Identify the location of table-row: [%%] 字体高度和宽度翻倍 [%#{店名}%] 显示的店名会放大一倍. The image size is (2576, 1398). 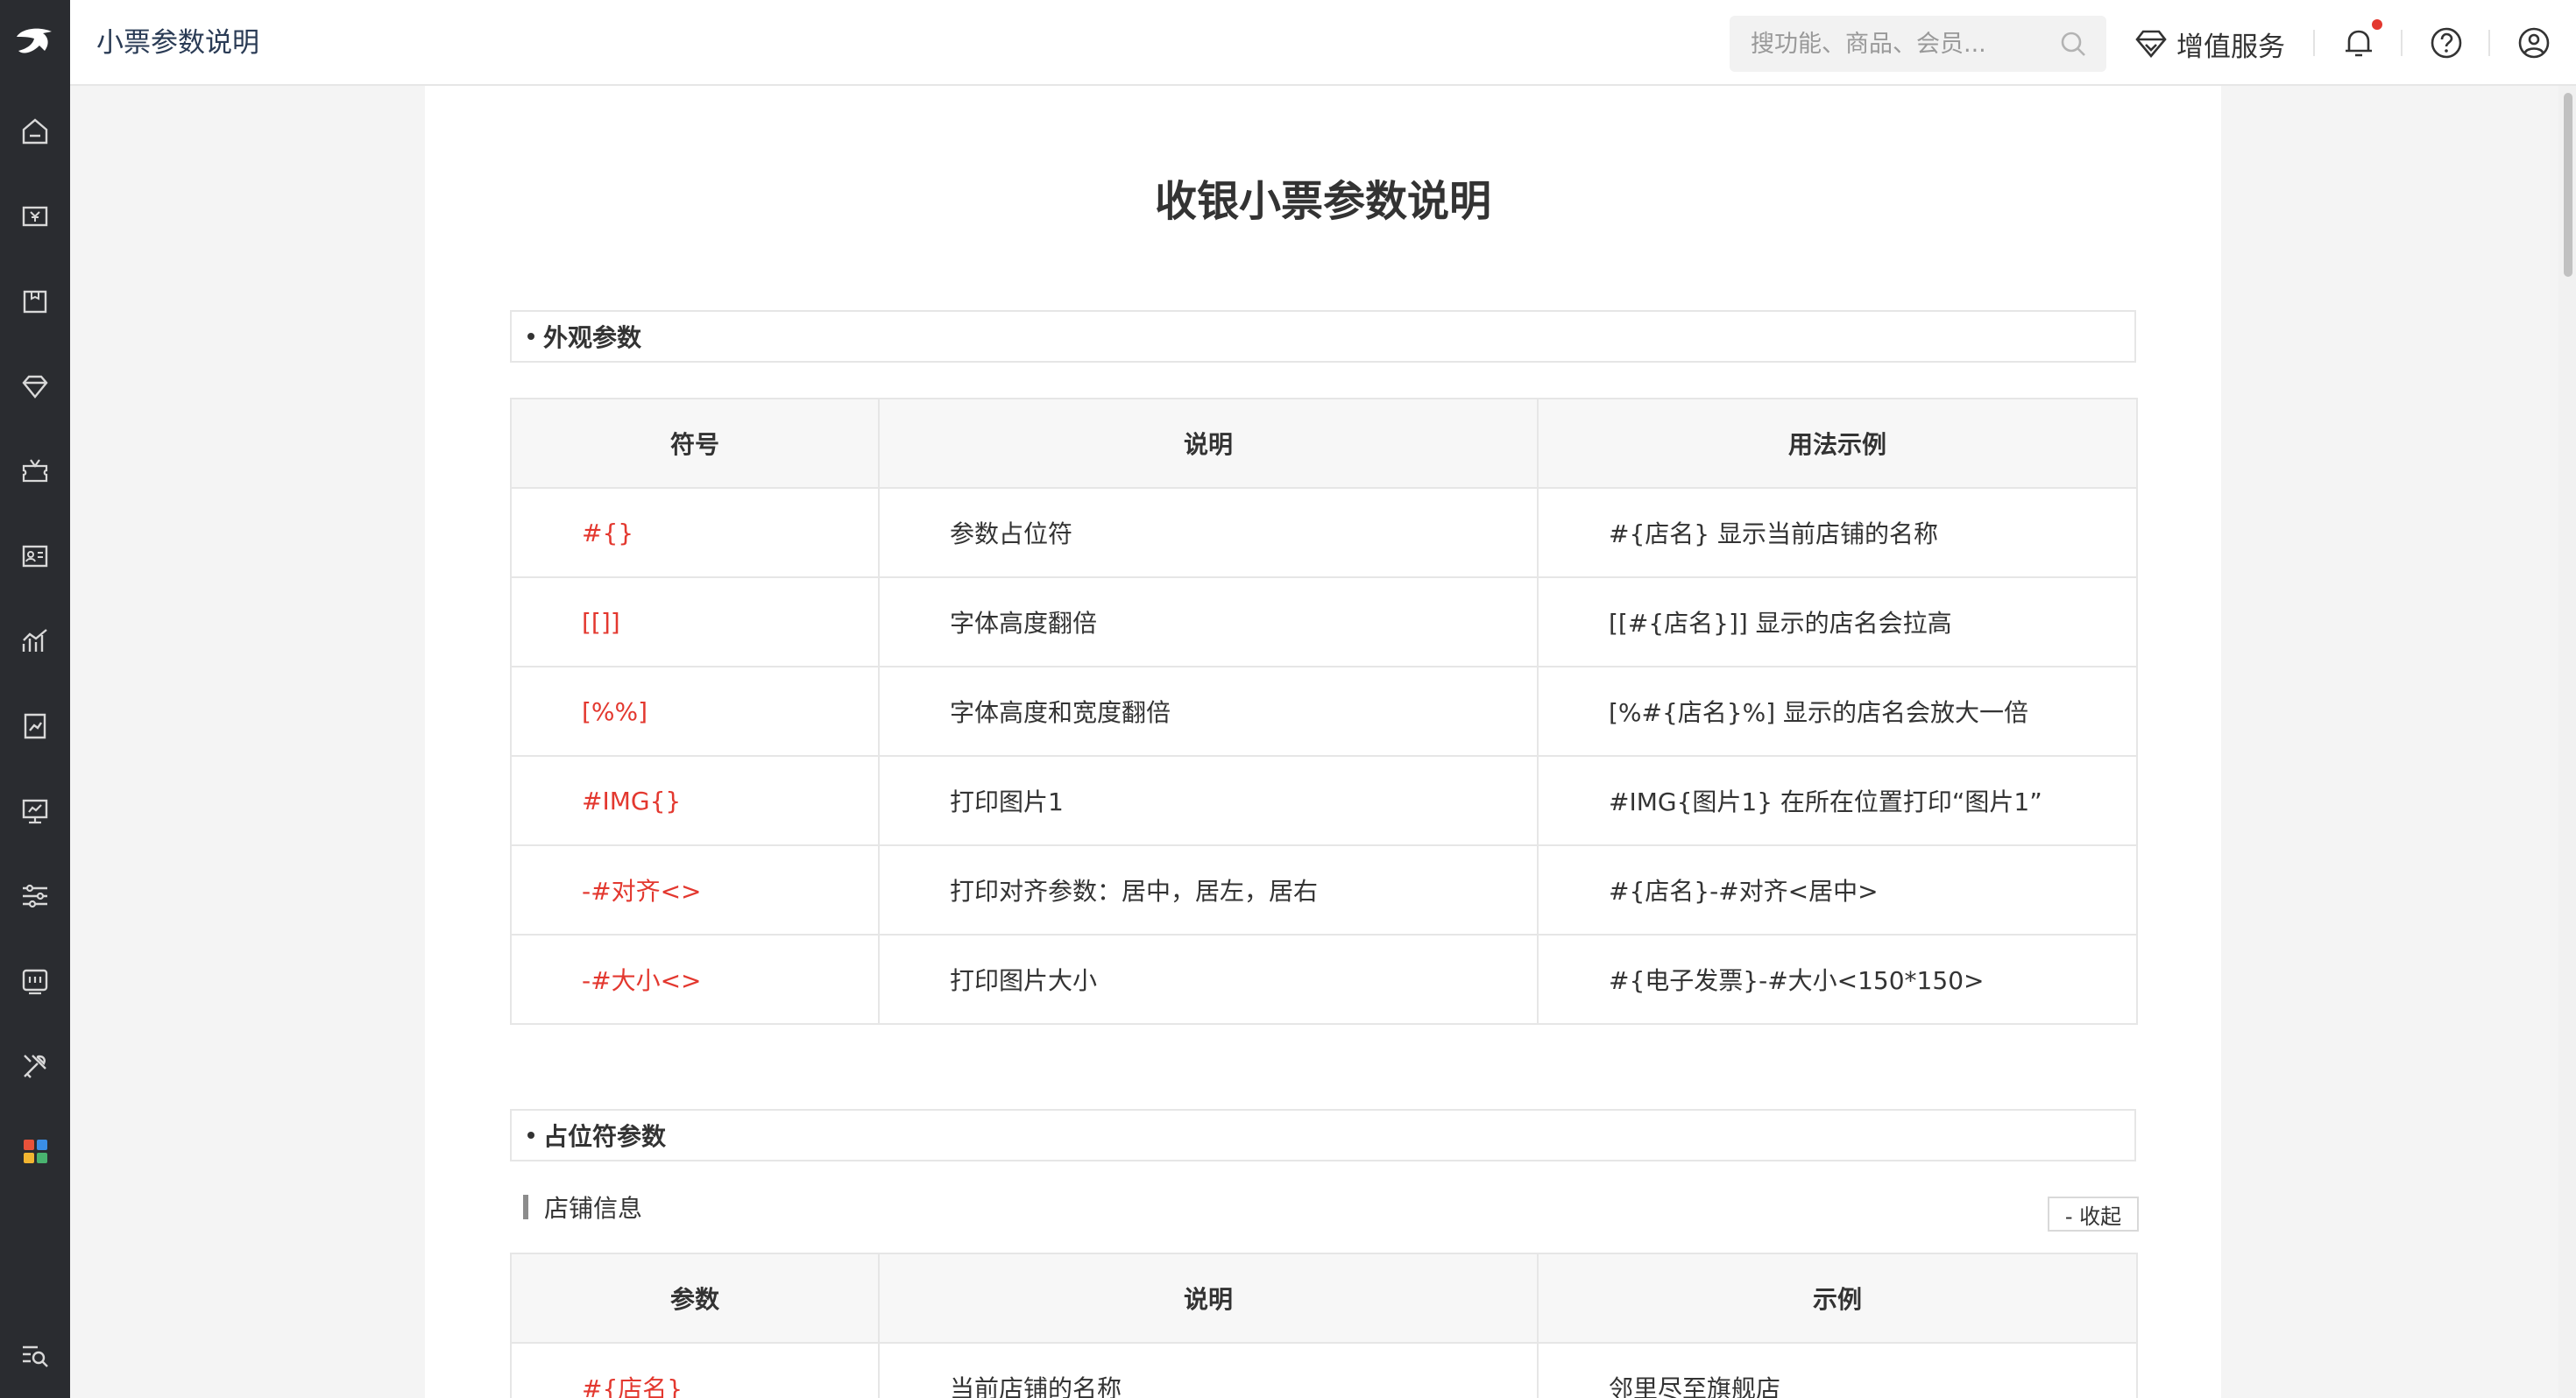
(1324, 711).